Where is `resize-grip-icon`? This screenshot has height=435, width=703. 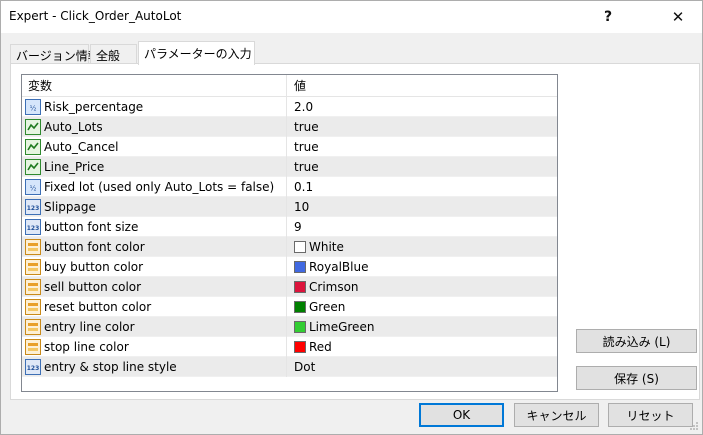
resize-grip-icon is located at coordinates (694, 426).